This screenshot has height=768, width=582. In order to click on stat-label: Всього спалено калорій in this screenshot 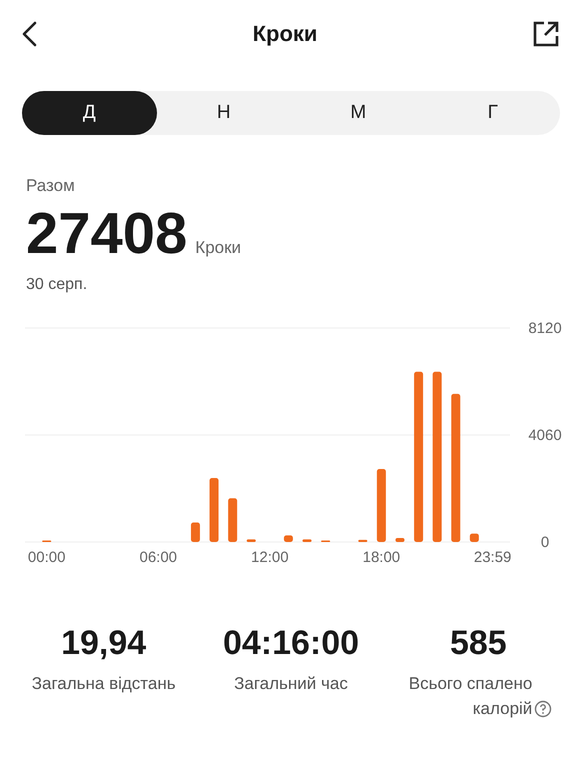, I will do `click(470, 696)`.